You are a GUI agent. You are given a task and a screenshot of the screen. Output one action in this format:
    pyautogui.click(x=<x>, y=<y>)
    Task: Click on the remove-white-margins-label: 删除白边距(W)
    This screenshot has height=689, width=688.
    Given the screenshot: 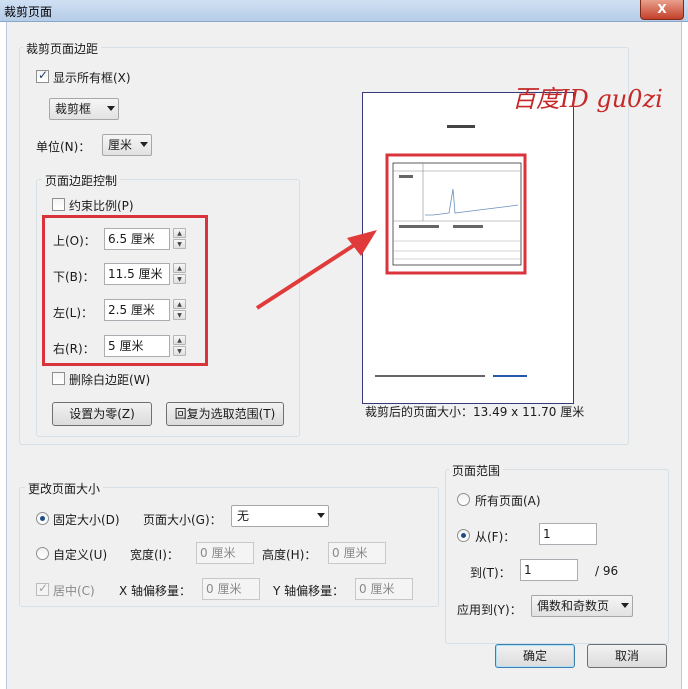 What is the action you would take?
    pyautogui.click(x=110, y=380)
    